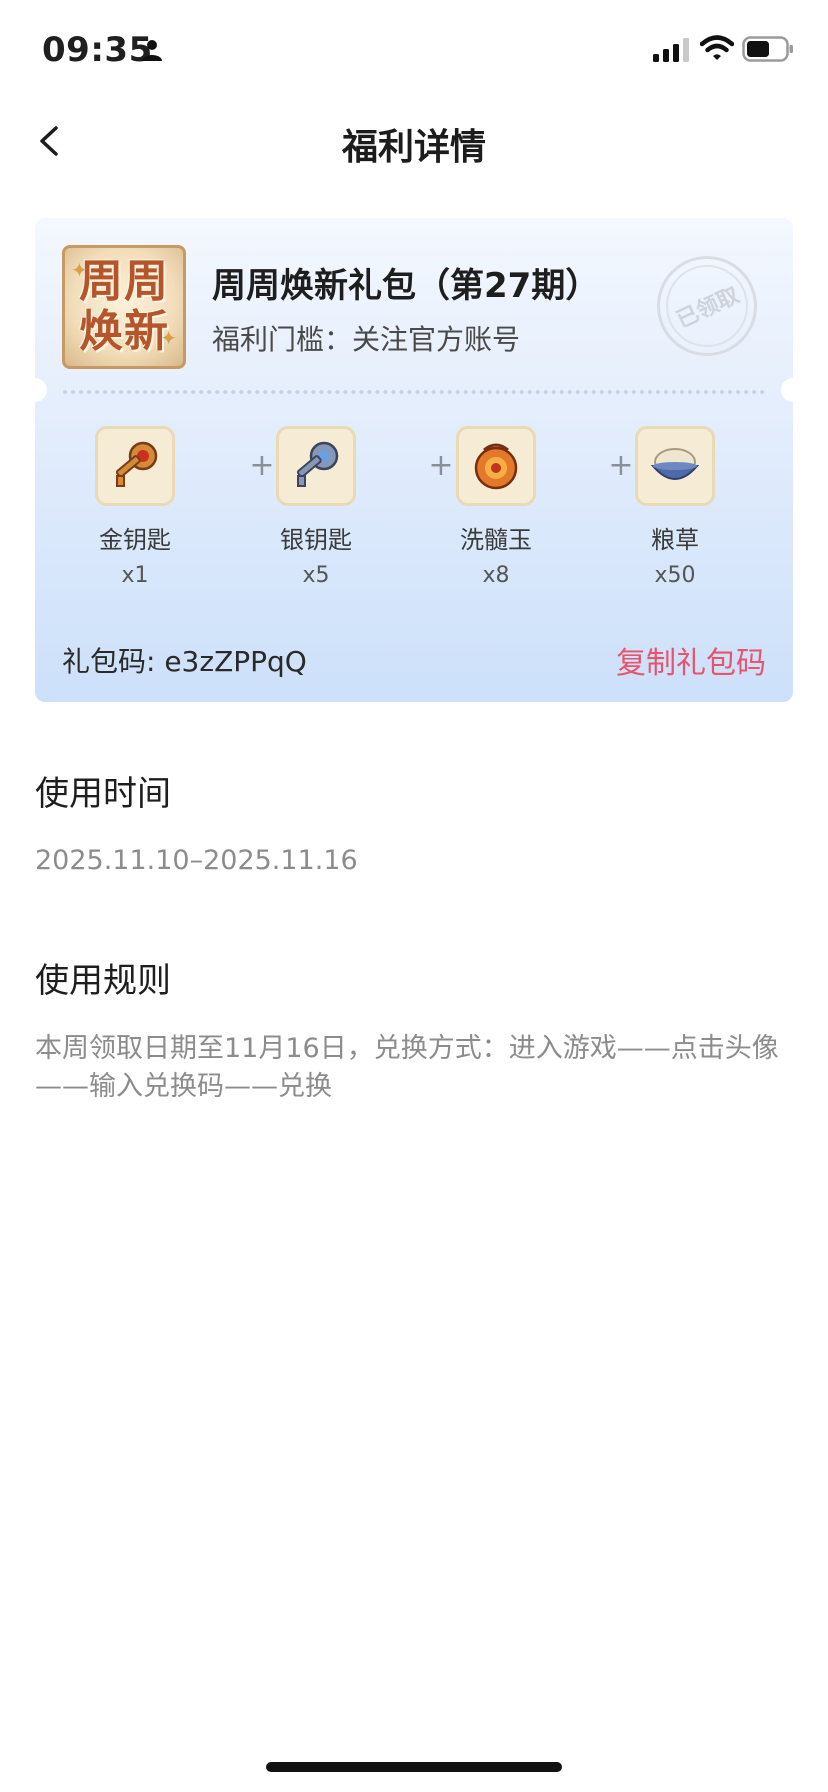  What do you see at coordinates (793, 390) in the screenshot?
I see `card-notch-right` at bounding box center [793, 390].